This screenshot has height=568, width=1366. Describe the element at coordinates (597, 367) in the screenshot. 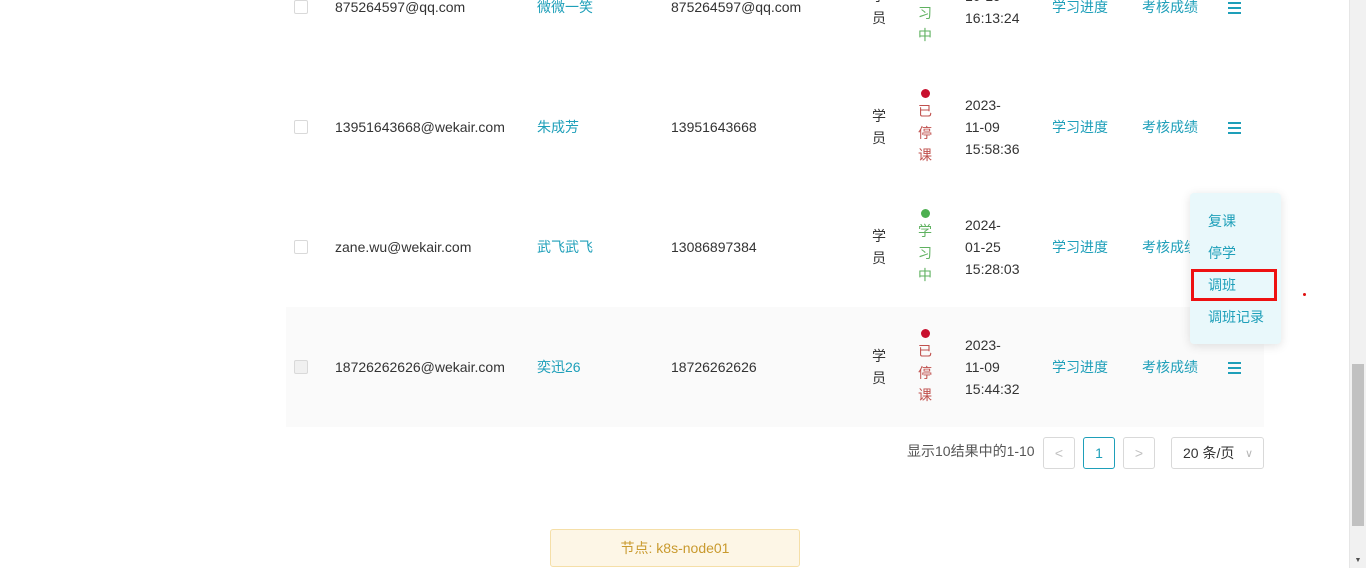

I see `name-link: 奕迅26` at that location.